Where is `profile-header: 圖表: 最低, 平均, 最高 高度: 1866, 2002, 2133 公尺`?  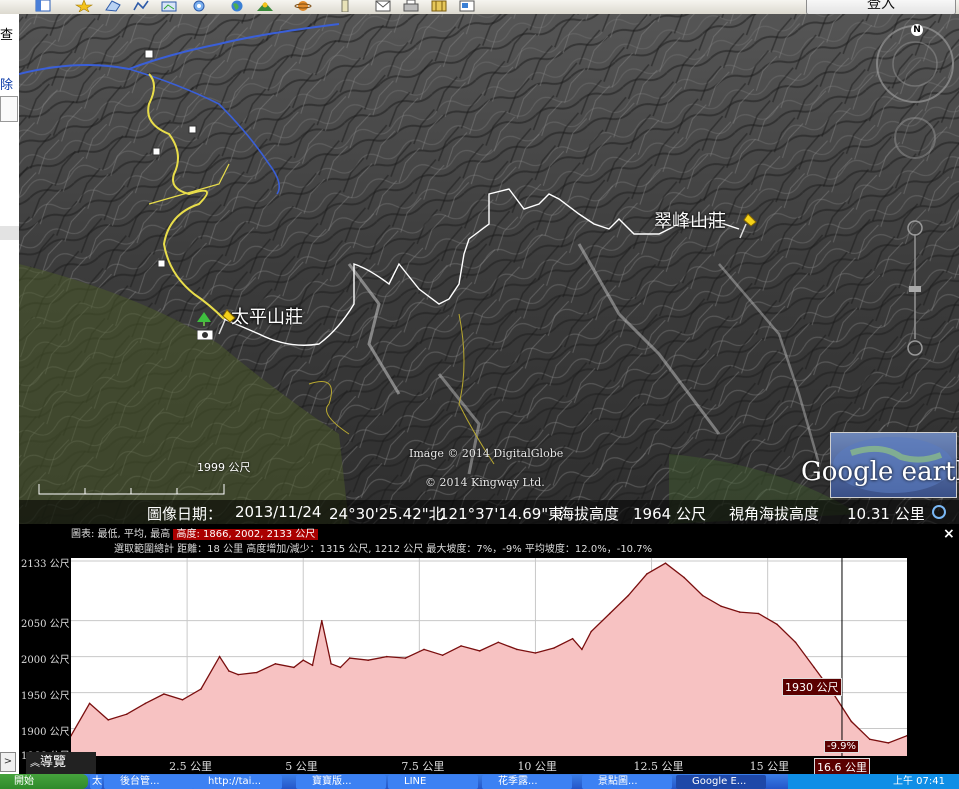
profile-header: 圖表: 最低, 平均, 最高 高度: 1866, 2002, 2133 公尺 is located at coordinates (195, 532).